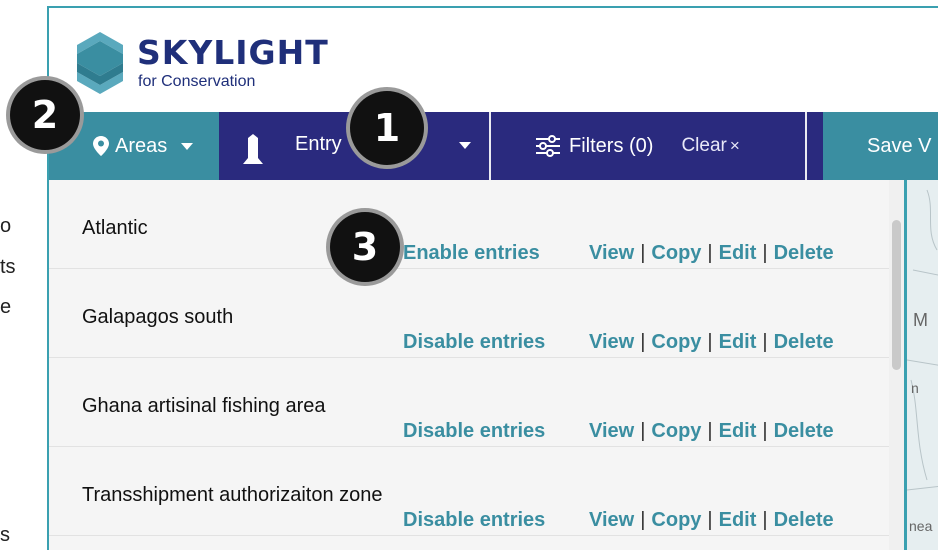  Describe the element at coordinates (100, 63) in the screenshot. I see `skylight-logo` at that location.